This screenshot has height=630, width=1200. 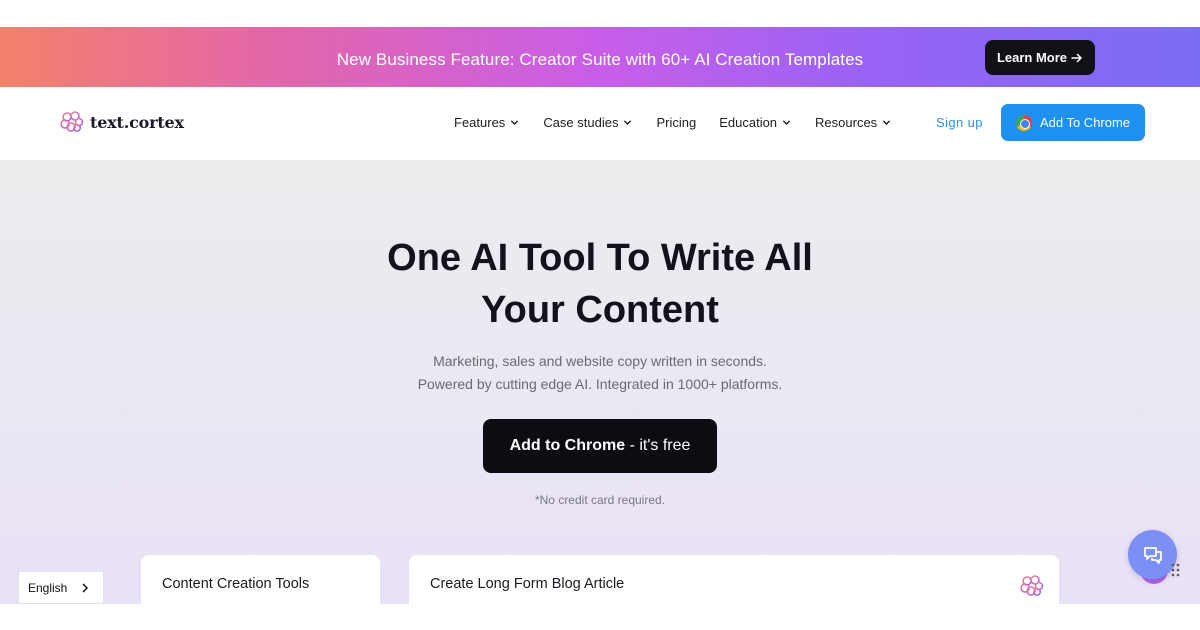 I want to click on chat-button, so click(x=1152, y=554).